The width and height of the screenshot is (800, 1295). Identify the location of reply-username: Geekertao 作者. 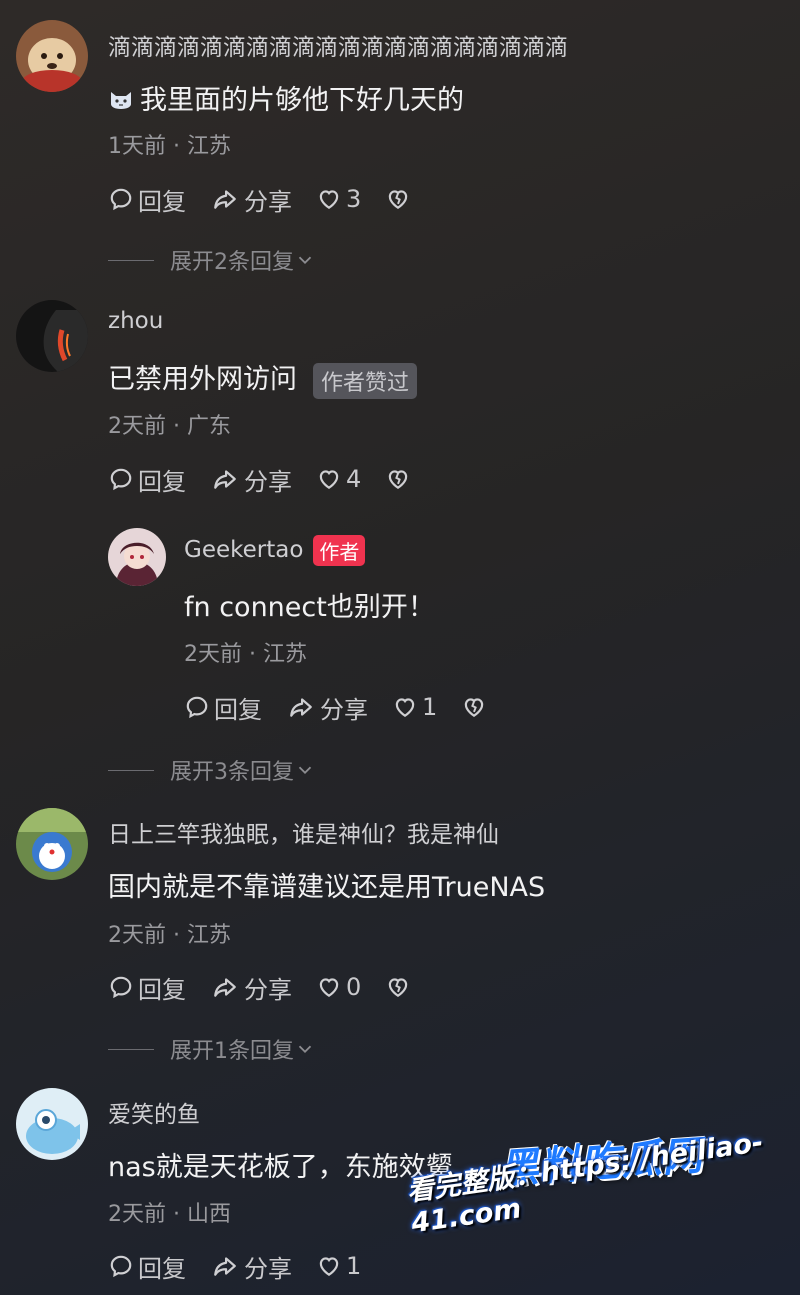
(275, 550).